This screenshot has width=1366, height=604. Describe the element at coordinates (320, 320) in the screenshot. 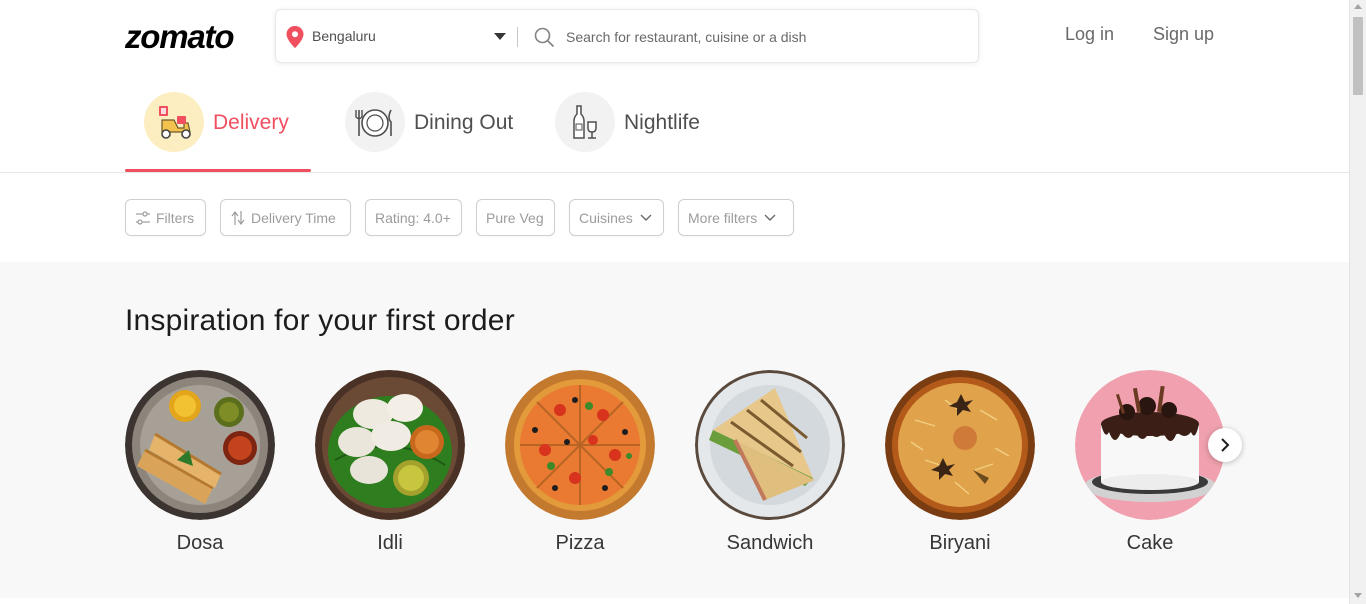

I see `section-title: Inspiration for your first order` at that location.